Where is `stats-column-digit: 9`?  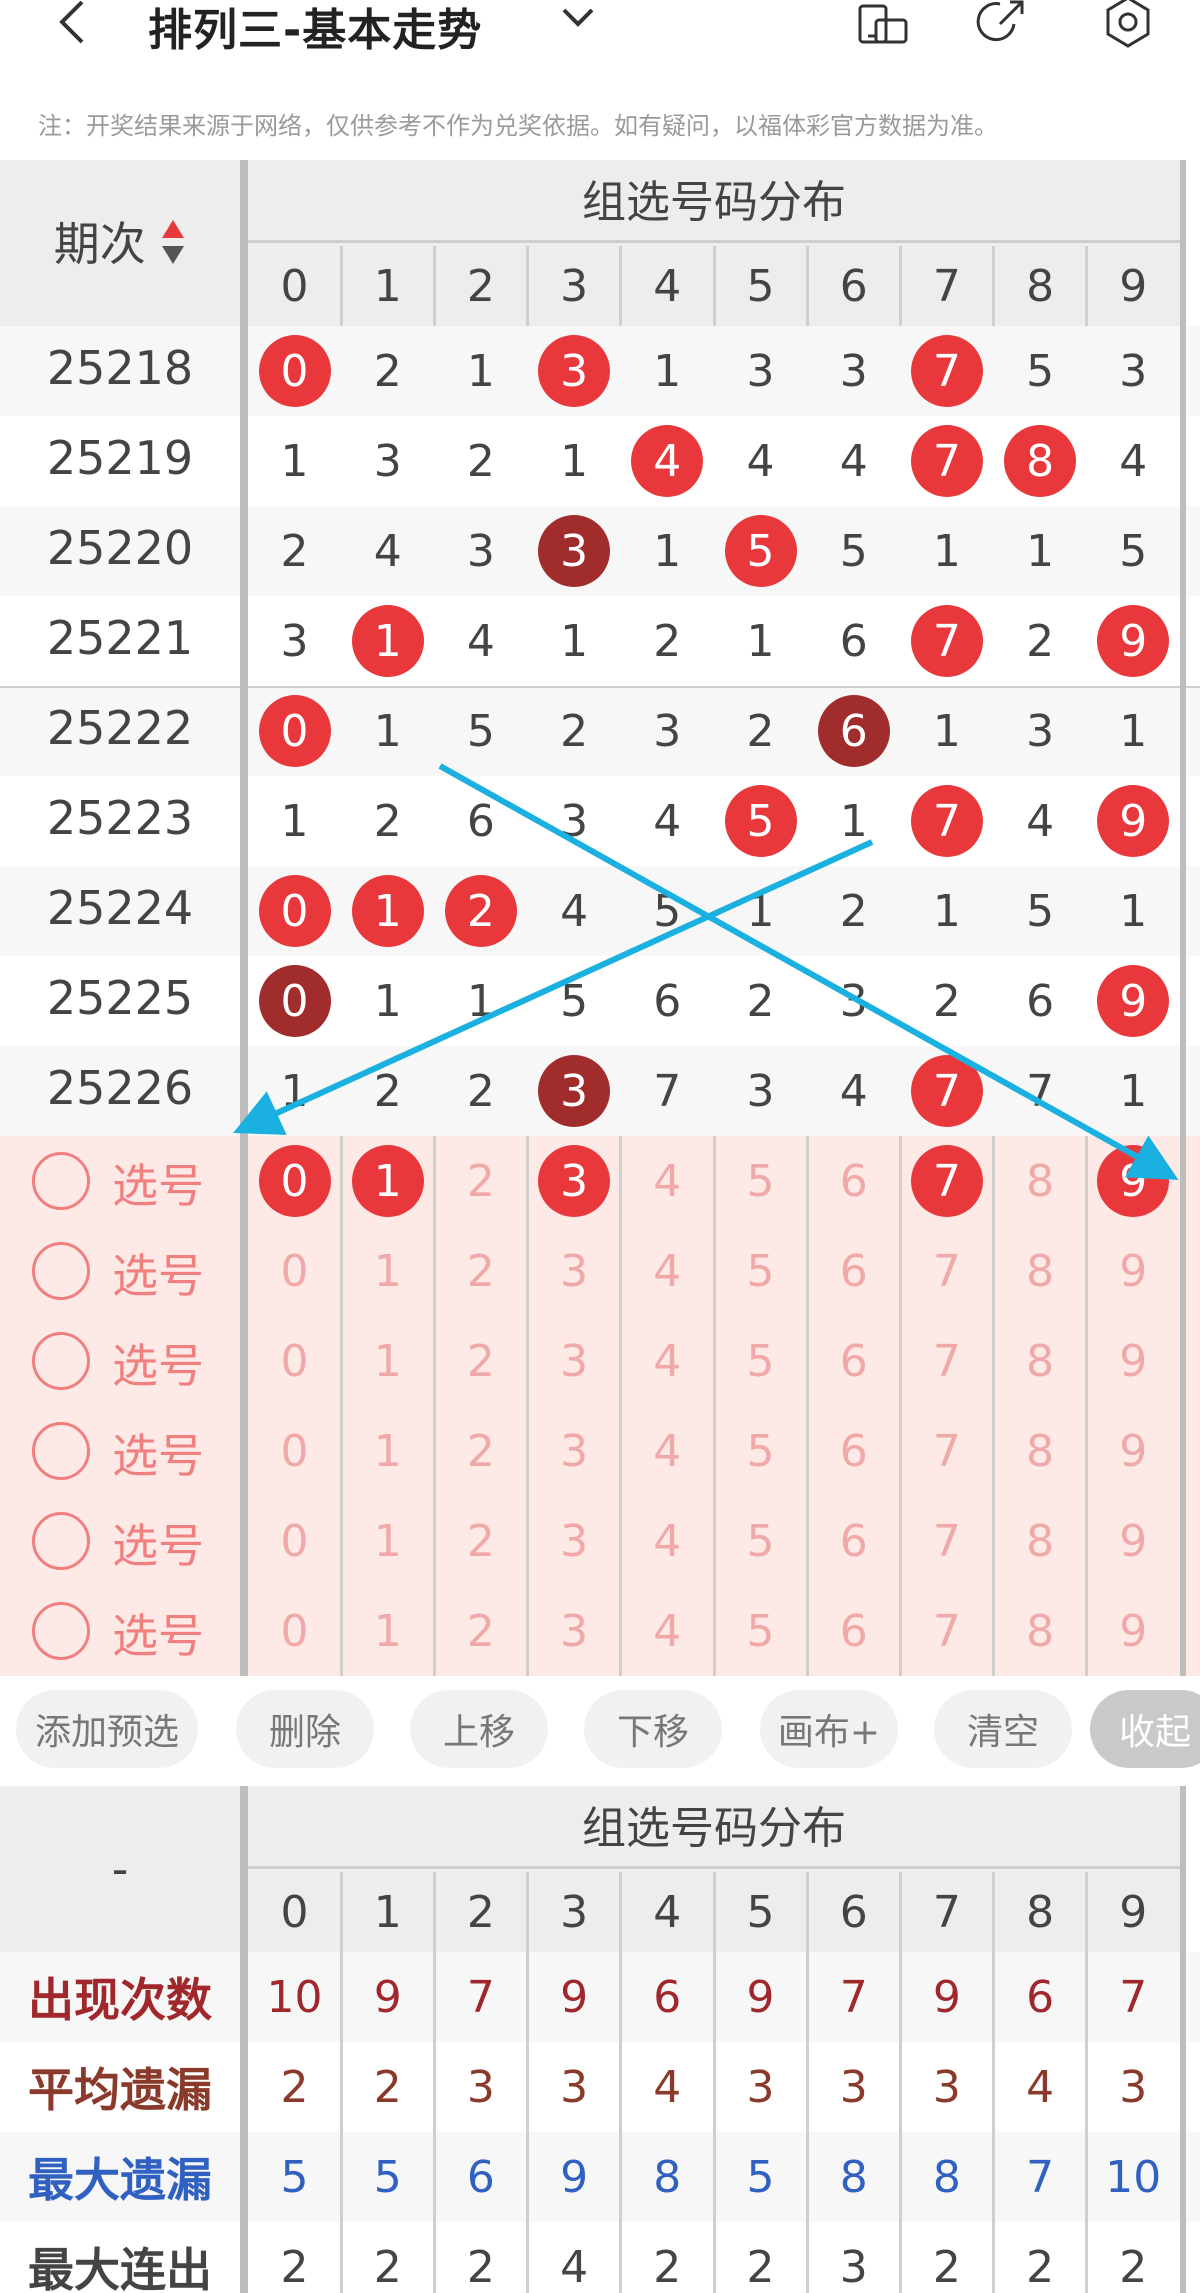 stats-column-digit: 9 is located at coordinates (1133, 1912).